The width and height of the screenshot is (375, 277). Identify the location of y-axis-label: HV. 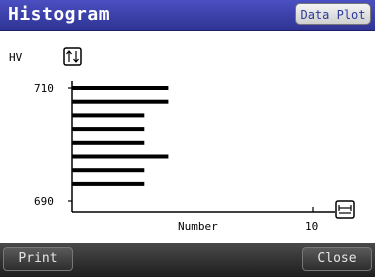
(16, 57).